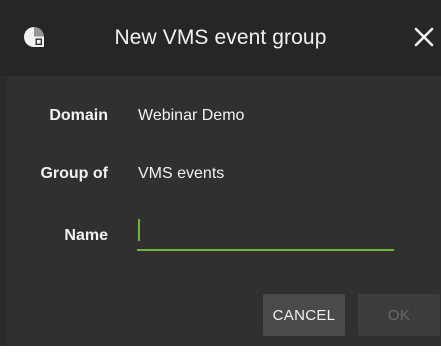 The image size is (441, 353). I want to click on close-icon, so click(424, 37).